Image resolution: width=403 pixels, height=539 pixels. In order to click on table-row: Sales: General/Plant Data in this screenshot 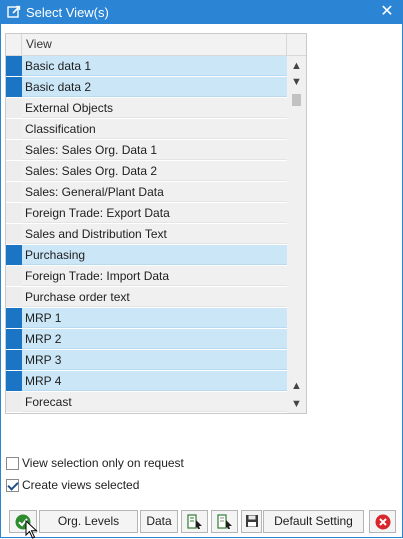, I will do `click(146, 192)`.